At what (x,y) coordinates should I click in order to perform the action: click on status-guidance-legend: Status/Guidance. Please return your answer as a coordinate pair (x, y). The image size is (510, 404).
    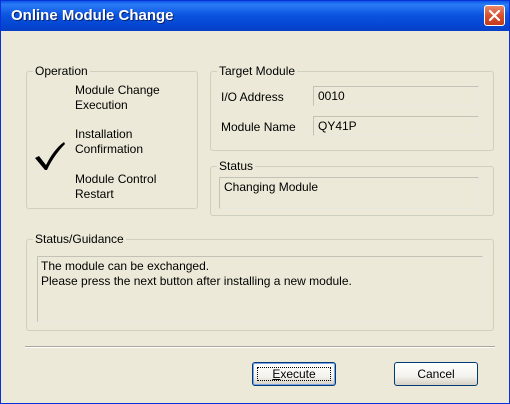
    Looking at the image, I should click on (79, 239).